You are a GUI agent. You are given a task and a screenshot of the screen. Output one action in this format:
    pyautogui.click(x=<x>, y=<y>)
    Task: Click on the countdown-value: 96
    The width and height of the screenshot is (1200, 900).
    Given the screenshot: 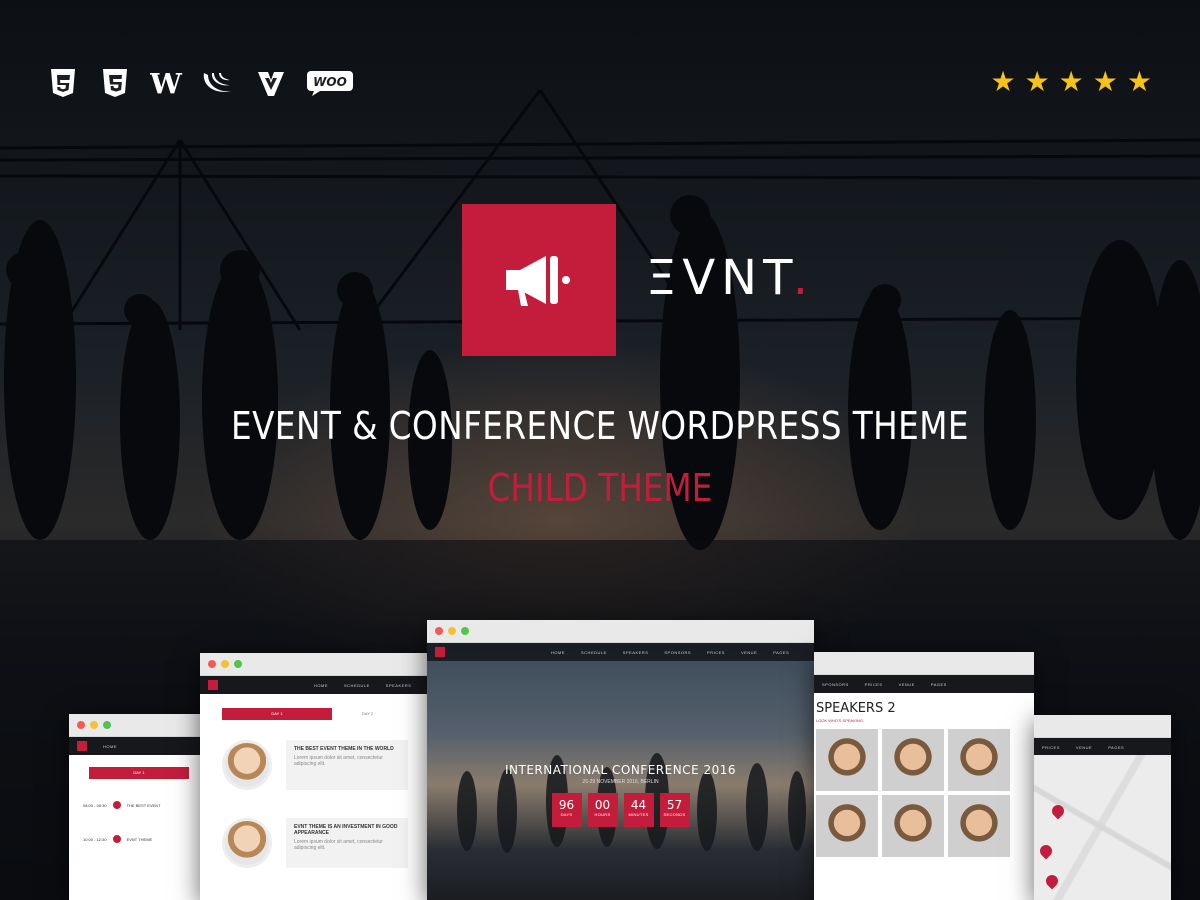 What is the action you would take?
    pyautogui.click(x=566, y=805)
    